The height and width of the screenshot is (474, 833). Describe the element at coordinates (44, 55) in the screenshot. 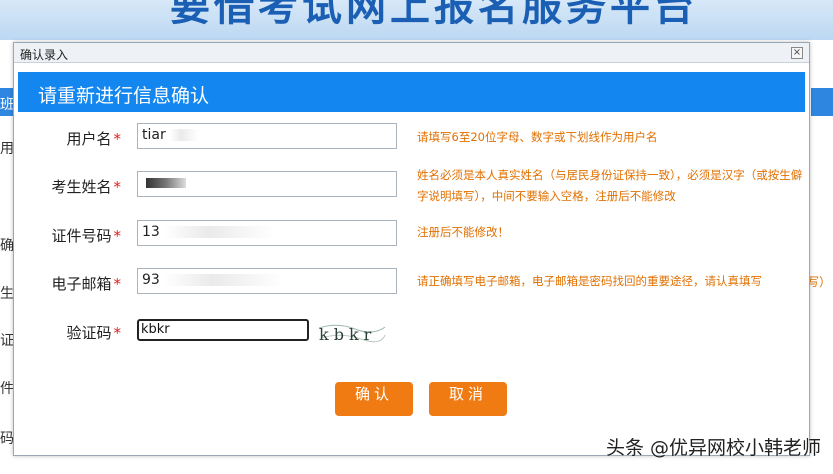

I see `dialog-title: 确认录入` at that location.